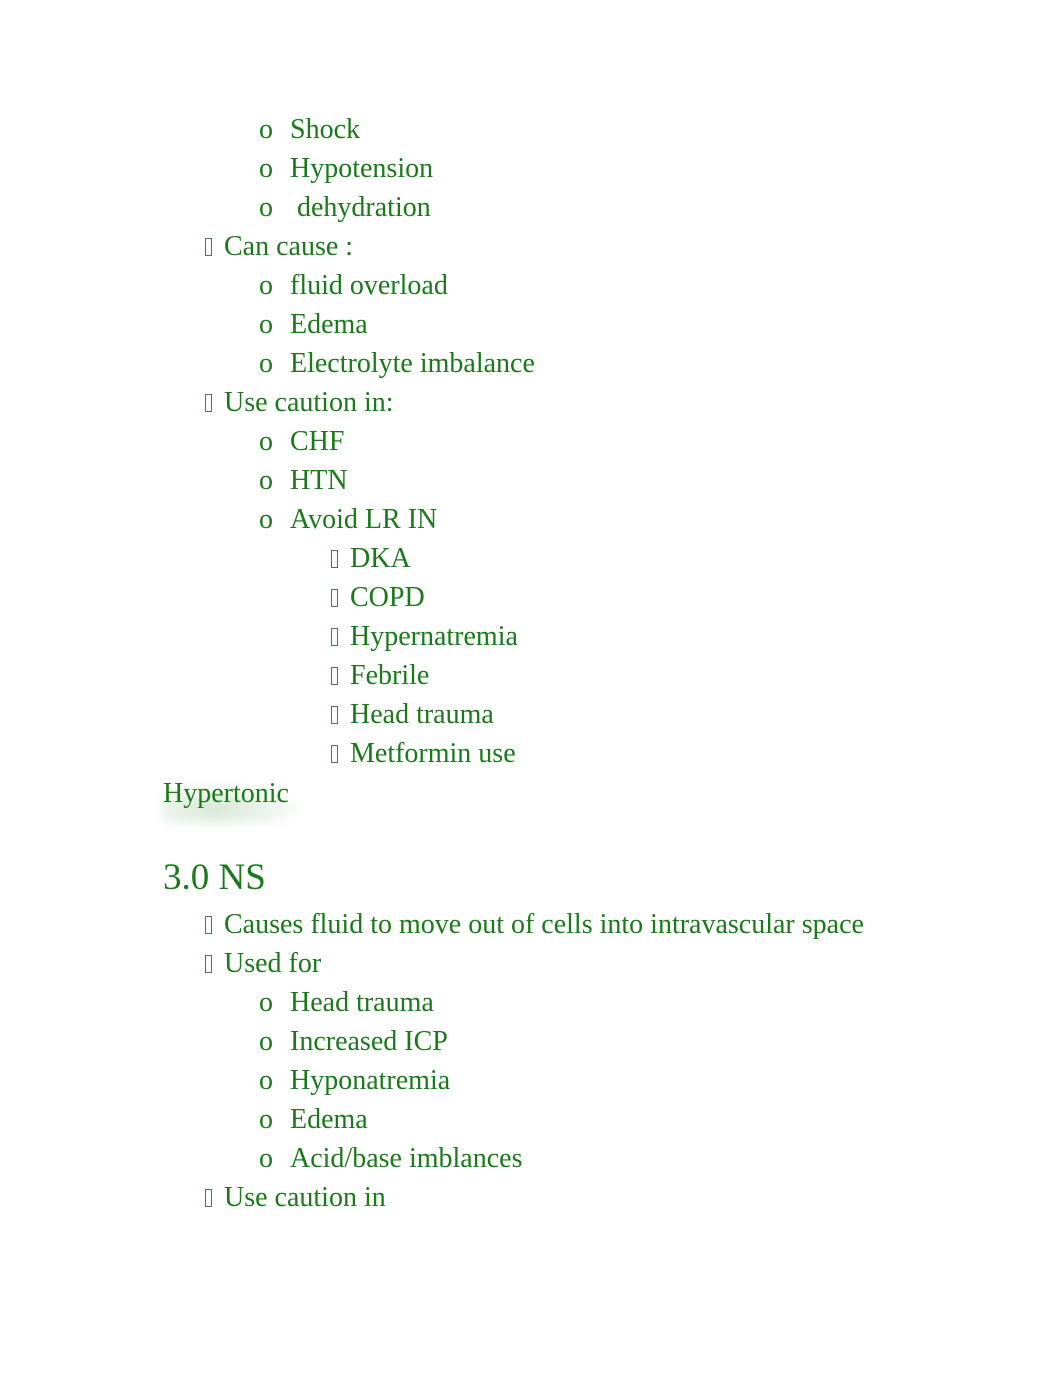 Image resolution: width=1062 pixels, height=1376 pixels. Describe the element at coordinates (577, 246) in the screenshot. I see `list-item: Can cause :` at that location.